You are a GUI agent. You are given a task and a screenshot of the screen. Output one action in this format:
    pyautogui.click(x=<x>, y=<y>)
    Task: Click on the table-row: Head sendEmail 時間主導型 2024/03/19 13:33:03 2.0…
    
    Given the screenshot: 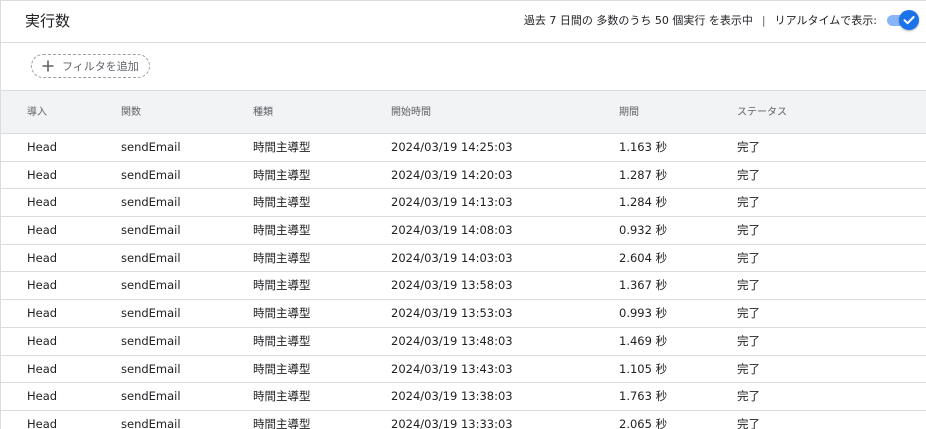 What is the action you would take?
    pyautogui.click(x=463, y=420)
    